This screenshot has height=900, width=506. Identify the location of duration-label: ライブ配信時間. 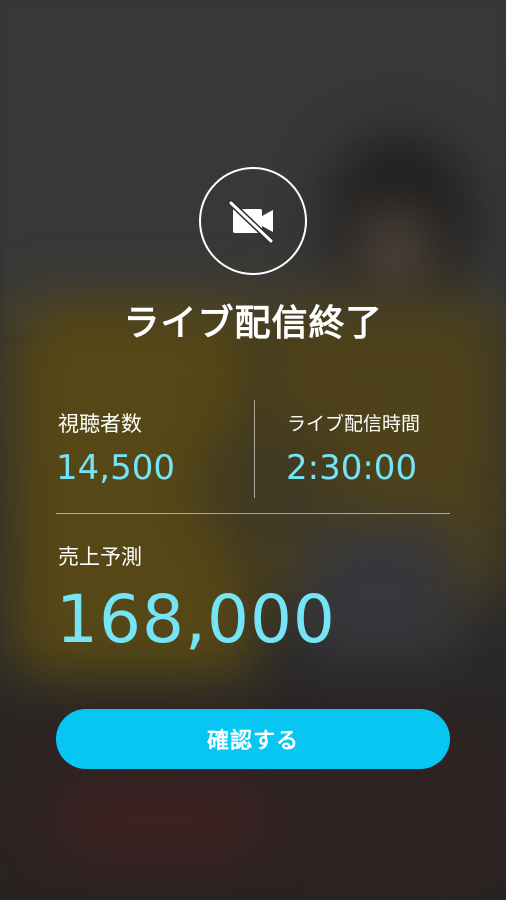
(354, 424).